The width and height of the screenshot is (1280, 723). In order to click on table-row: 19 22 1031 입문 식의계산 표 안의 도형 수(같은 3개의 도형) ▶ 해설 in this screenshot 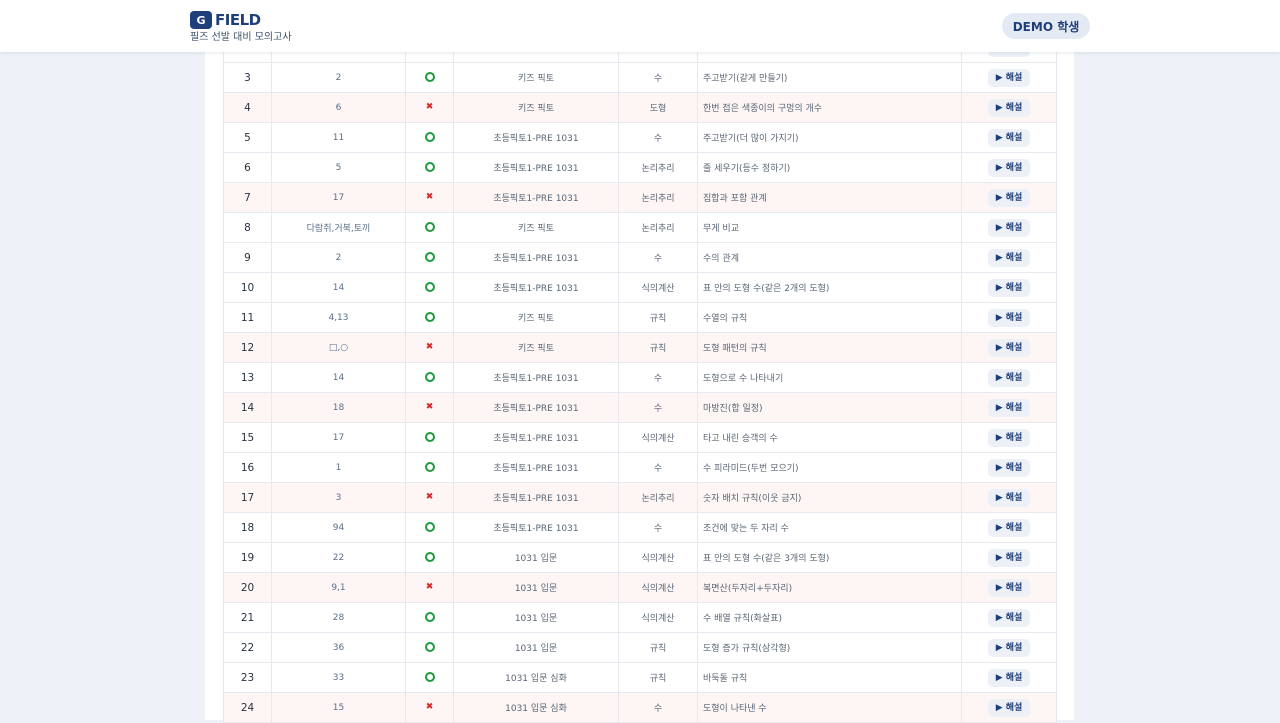, I will do `click(640, 557)`.